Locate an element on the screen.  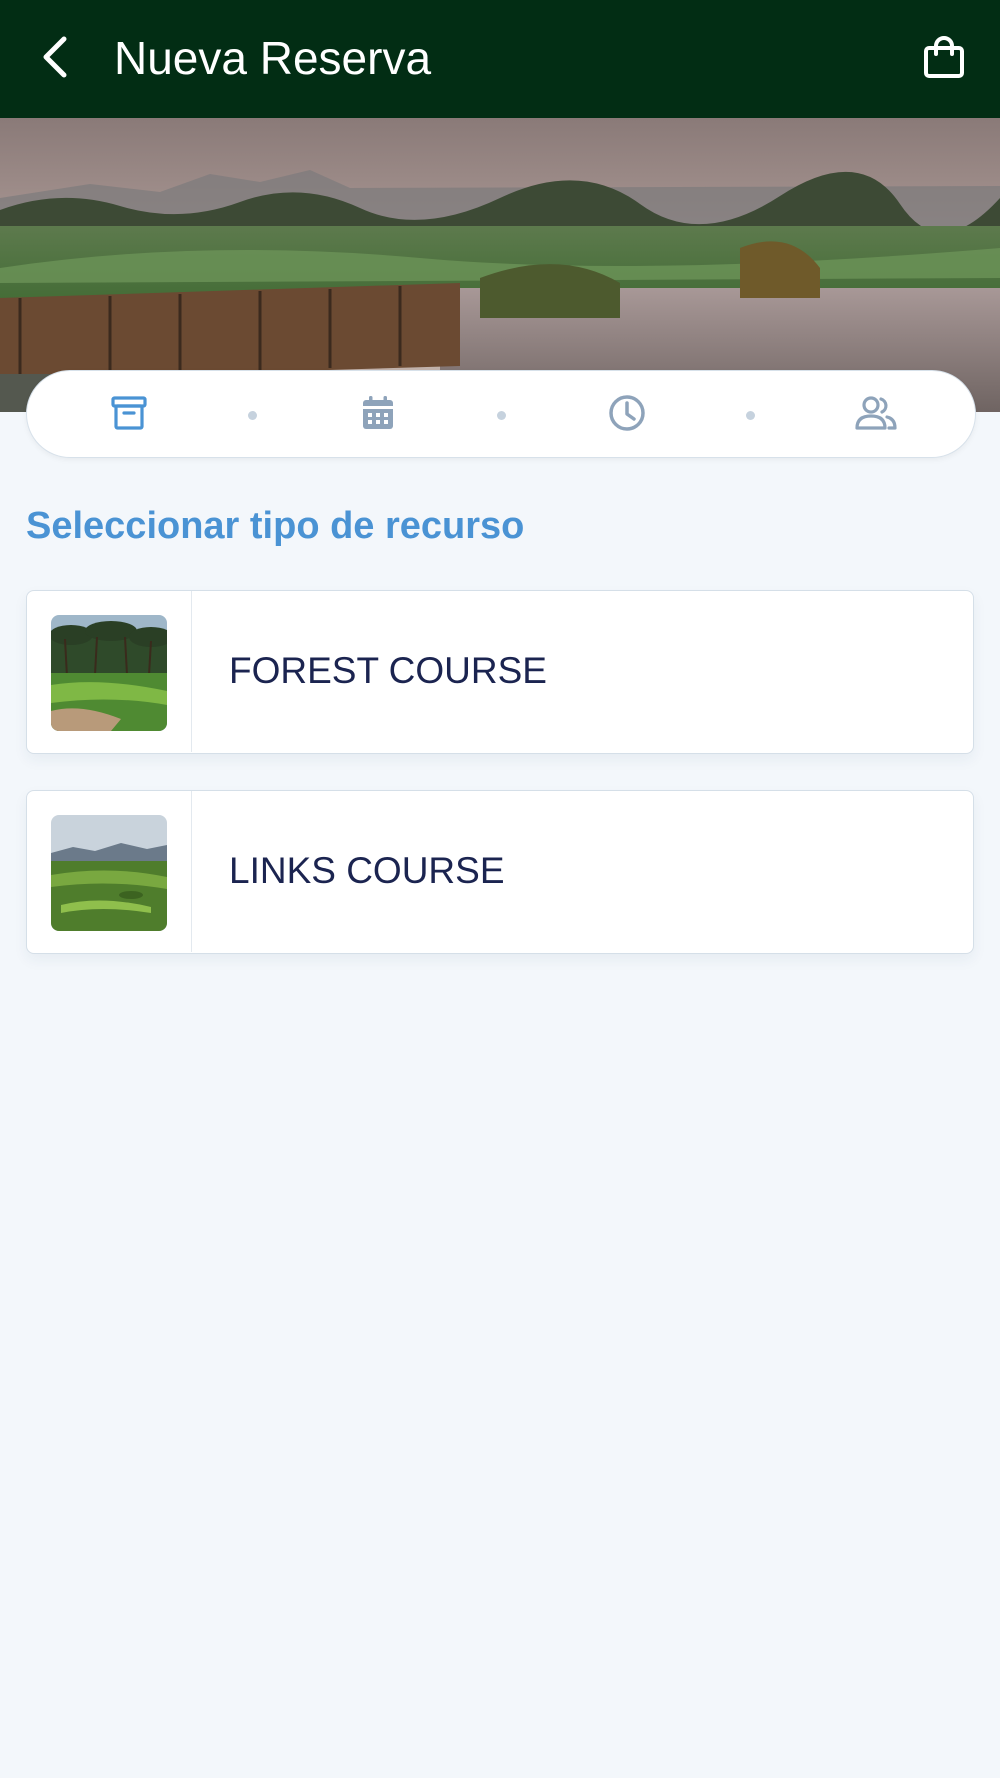
course-label: LINKS COURSE is located at coordinates (367, 870).